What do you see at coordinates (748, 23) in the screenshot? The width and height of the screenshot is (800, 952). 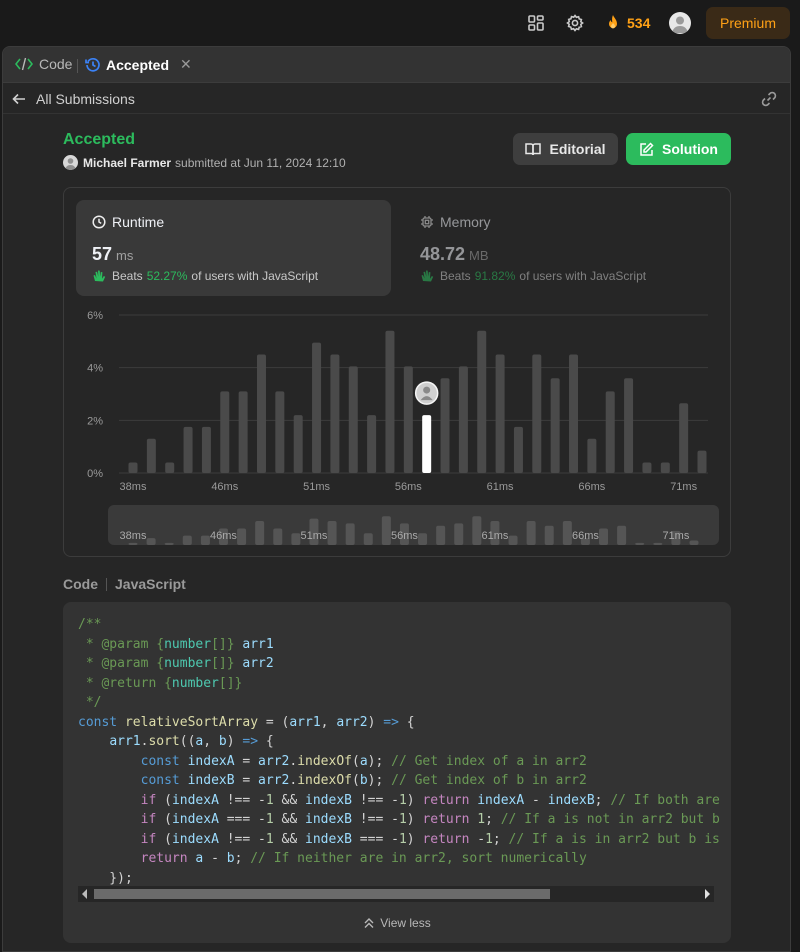 I see `premium-button: Premium` at bounding box center [748, 23].